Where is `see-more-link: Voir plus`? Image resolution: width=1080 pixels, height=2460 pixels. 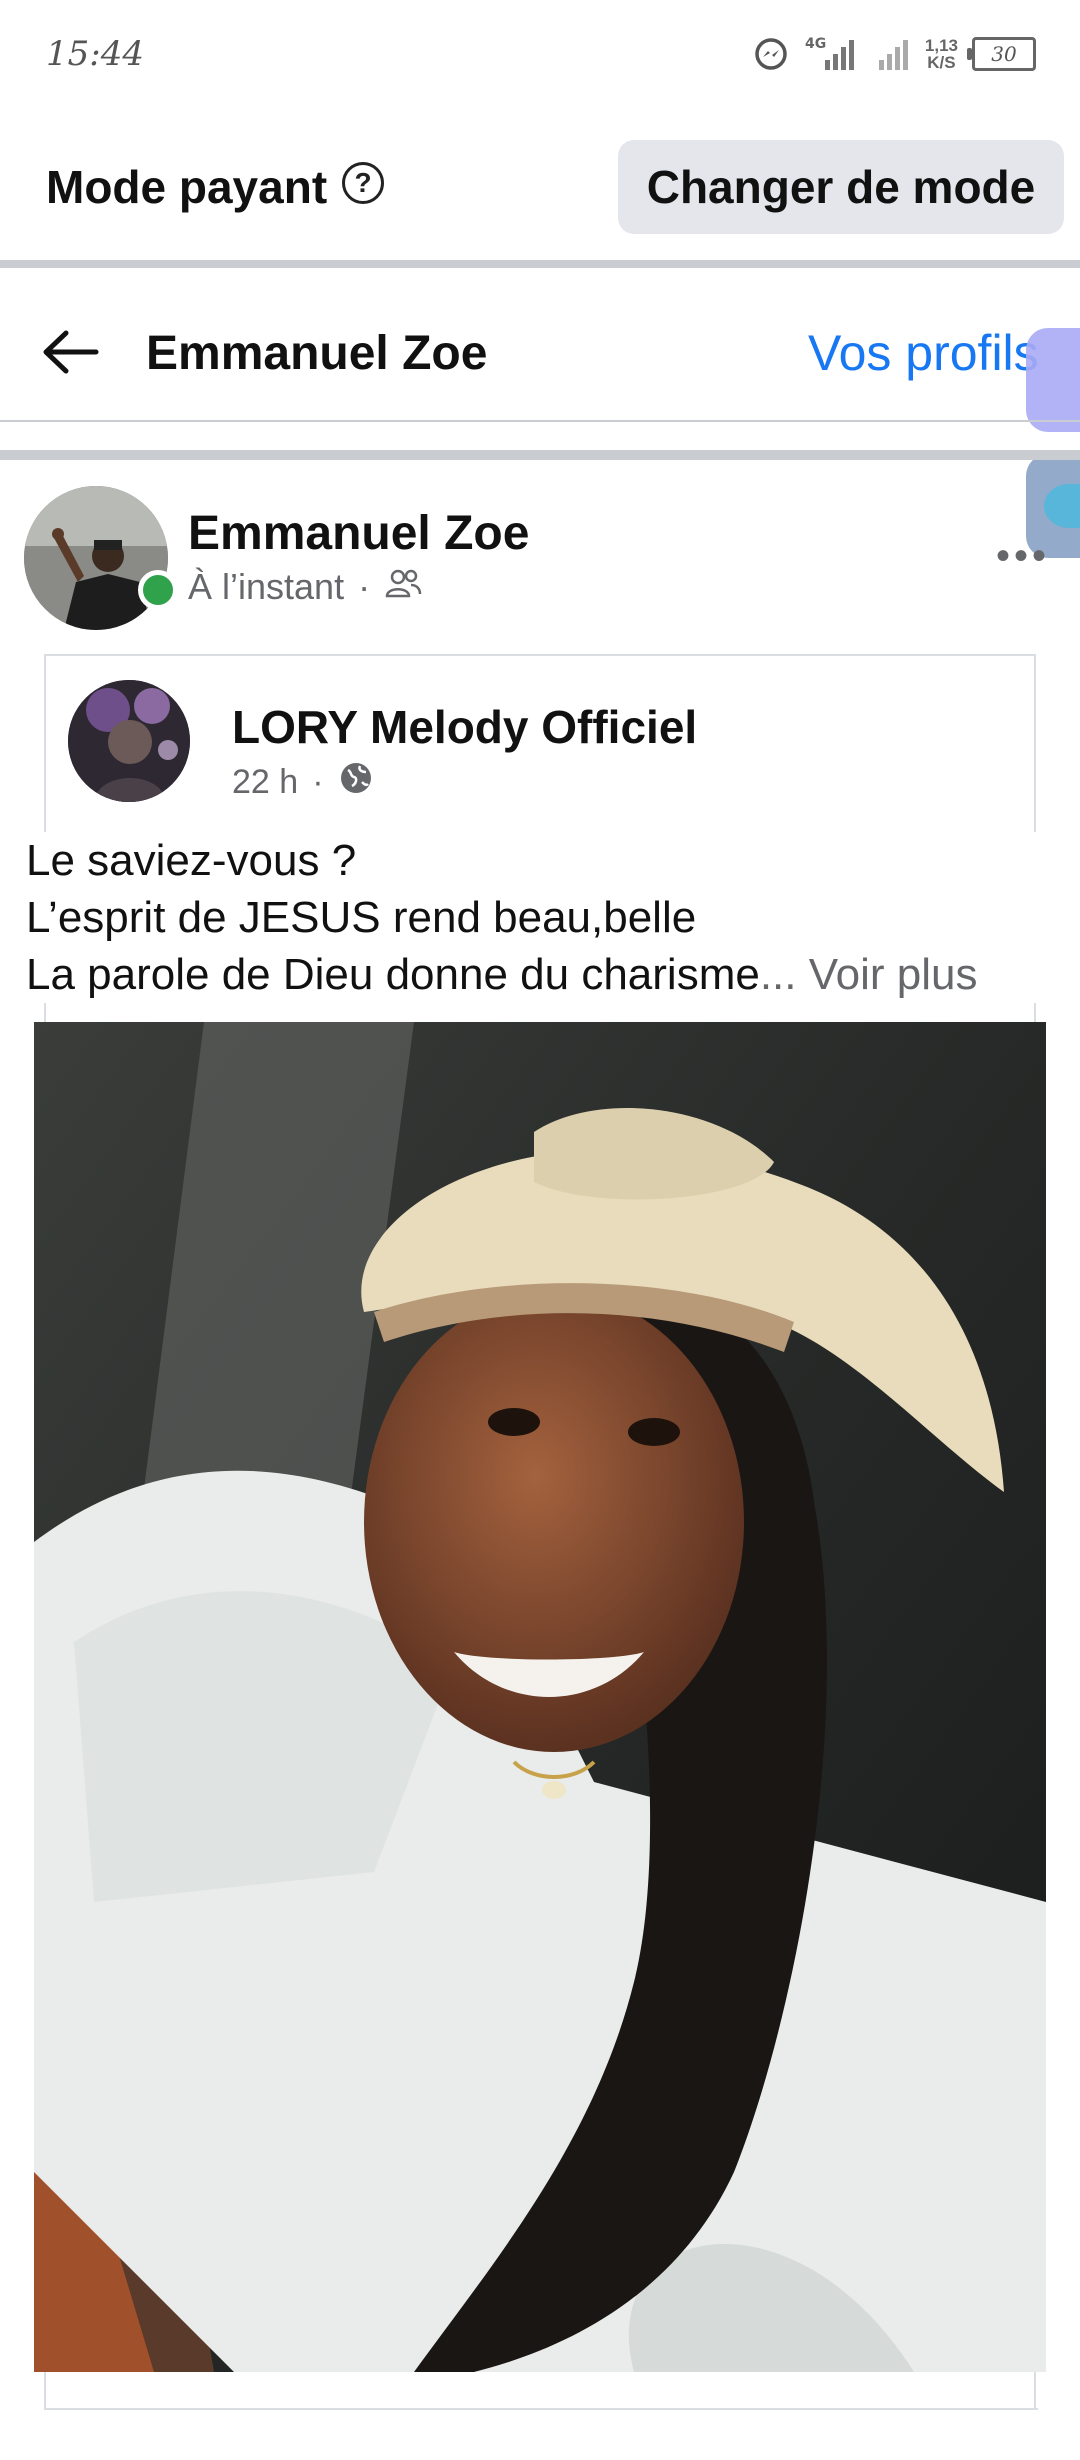
see-more-link: Voir plus is located at coordinates (893, 974).